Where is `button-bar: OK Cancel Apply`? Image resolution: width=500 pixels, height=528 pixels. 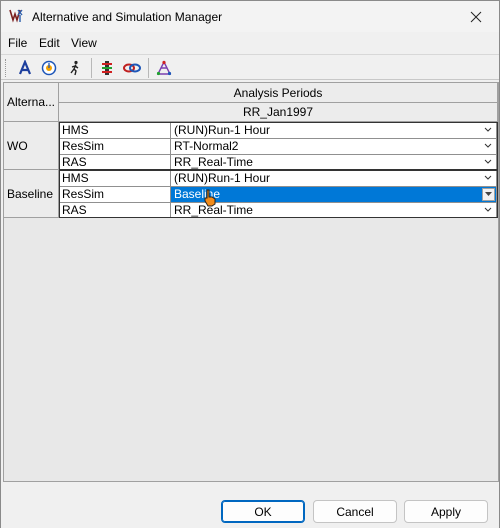 button-bar: OK Cancel Apply is located at coordinates (250, 505).